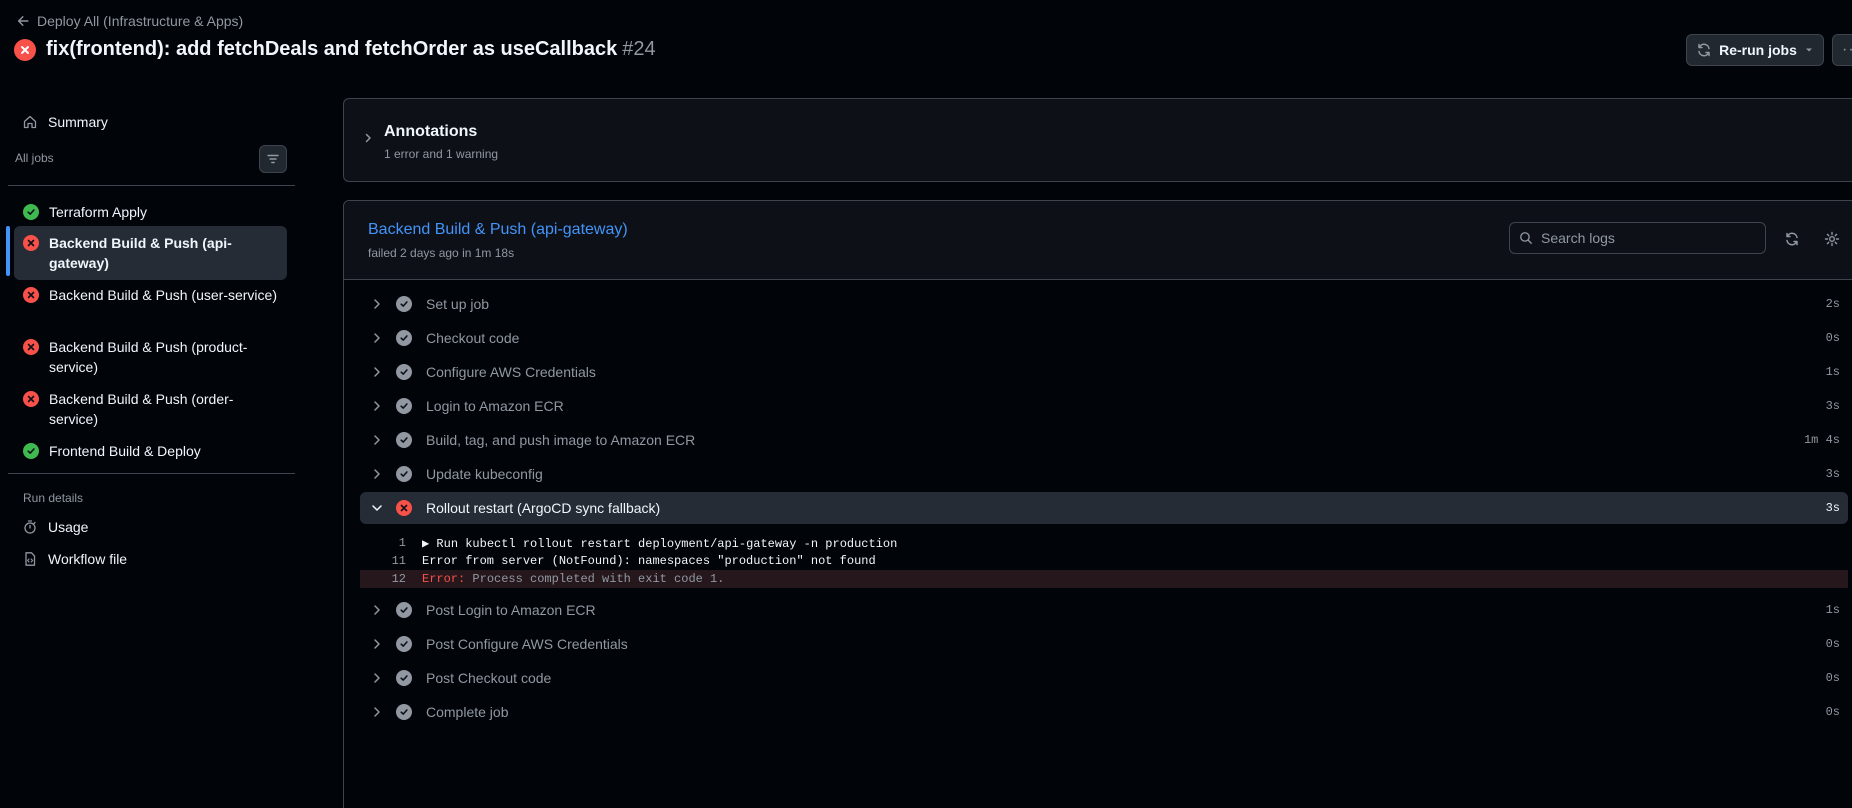 This screenshot has height=808, width=1852. I want to click on kebab-horizontal-icon: ···, so click(1847, 49).